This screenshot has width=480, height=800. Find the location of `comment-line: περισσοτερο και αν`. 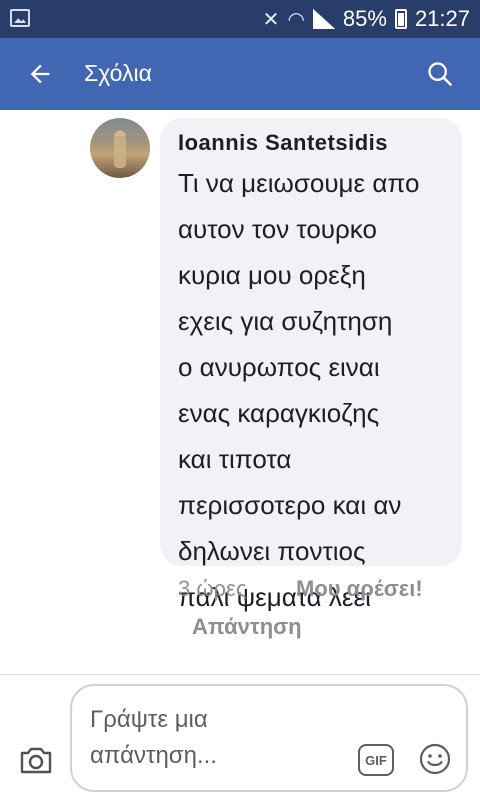

comment-line: περισσοτερο και αν is located at coordinates (290, 505).